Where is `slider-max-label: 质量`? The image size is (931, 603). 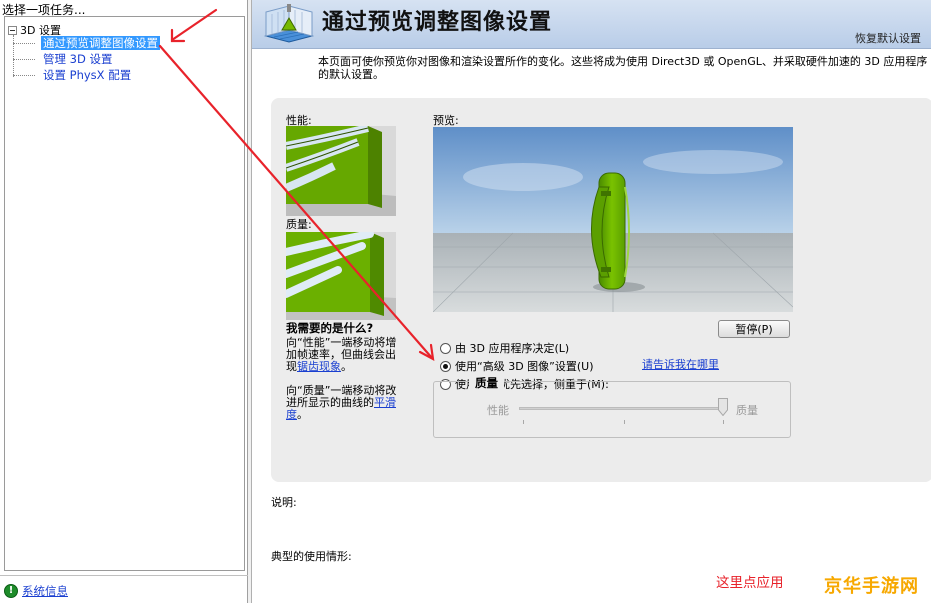 slider-max-label: 质量 is located at coordinates (747, 410).